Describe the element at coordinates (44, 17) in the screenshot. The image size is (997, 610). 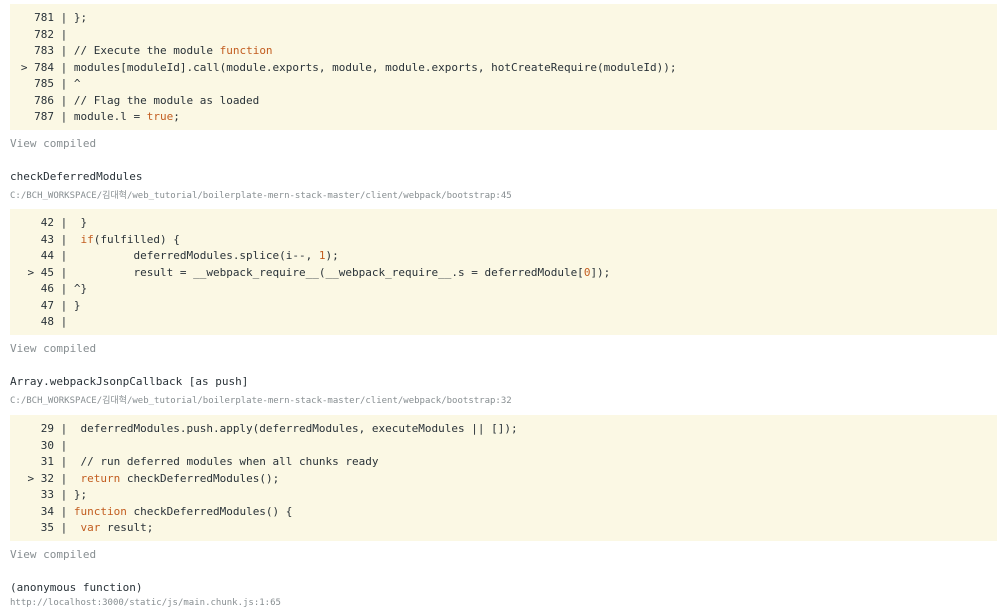
I see `line-number: 781` at that location.